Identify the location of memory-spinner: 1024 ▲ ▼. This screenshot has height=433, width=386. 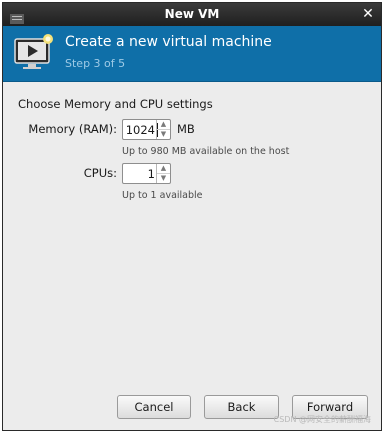
(146, 129).